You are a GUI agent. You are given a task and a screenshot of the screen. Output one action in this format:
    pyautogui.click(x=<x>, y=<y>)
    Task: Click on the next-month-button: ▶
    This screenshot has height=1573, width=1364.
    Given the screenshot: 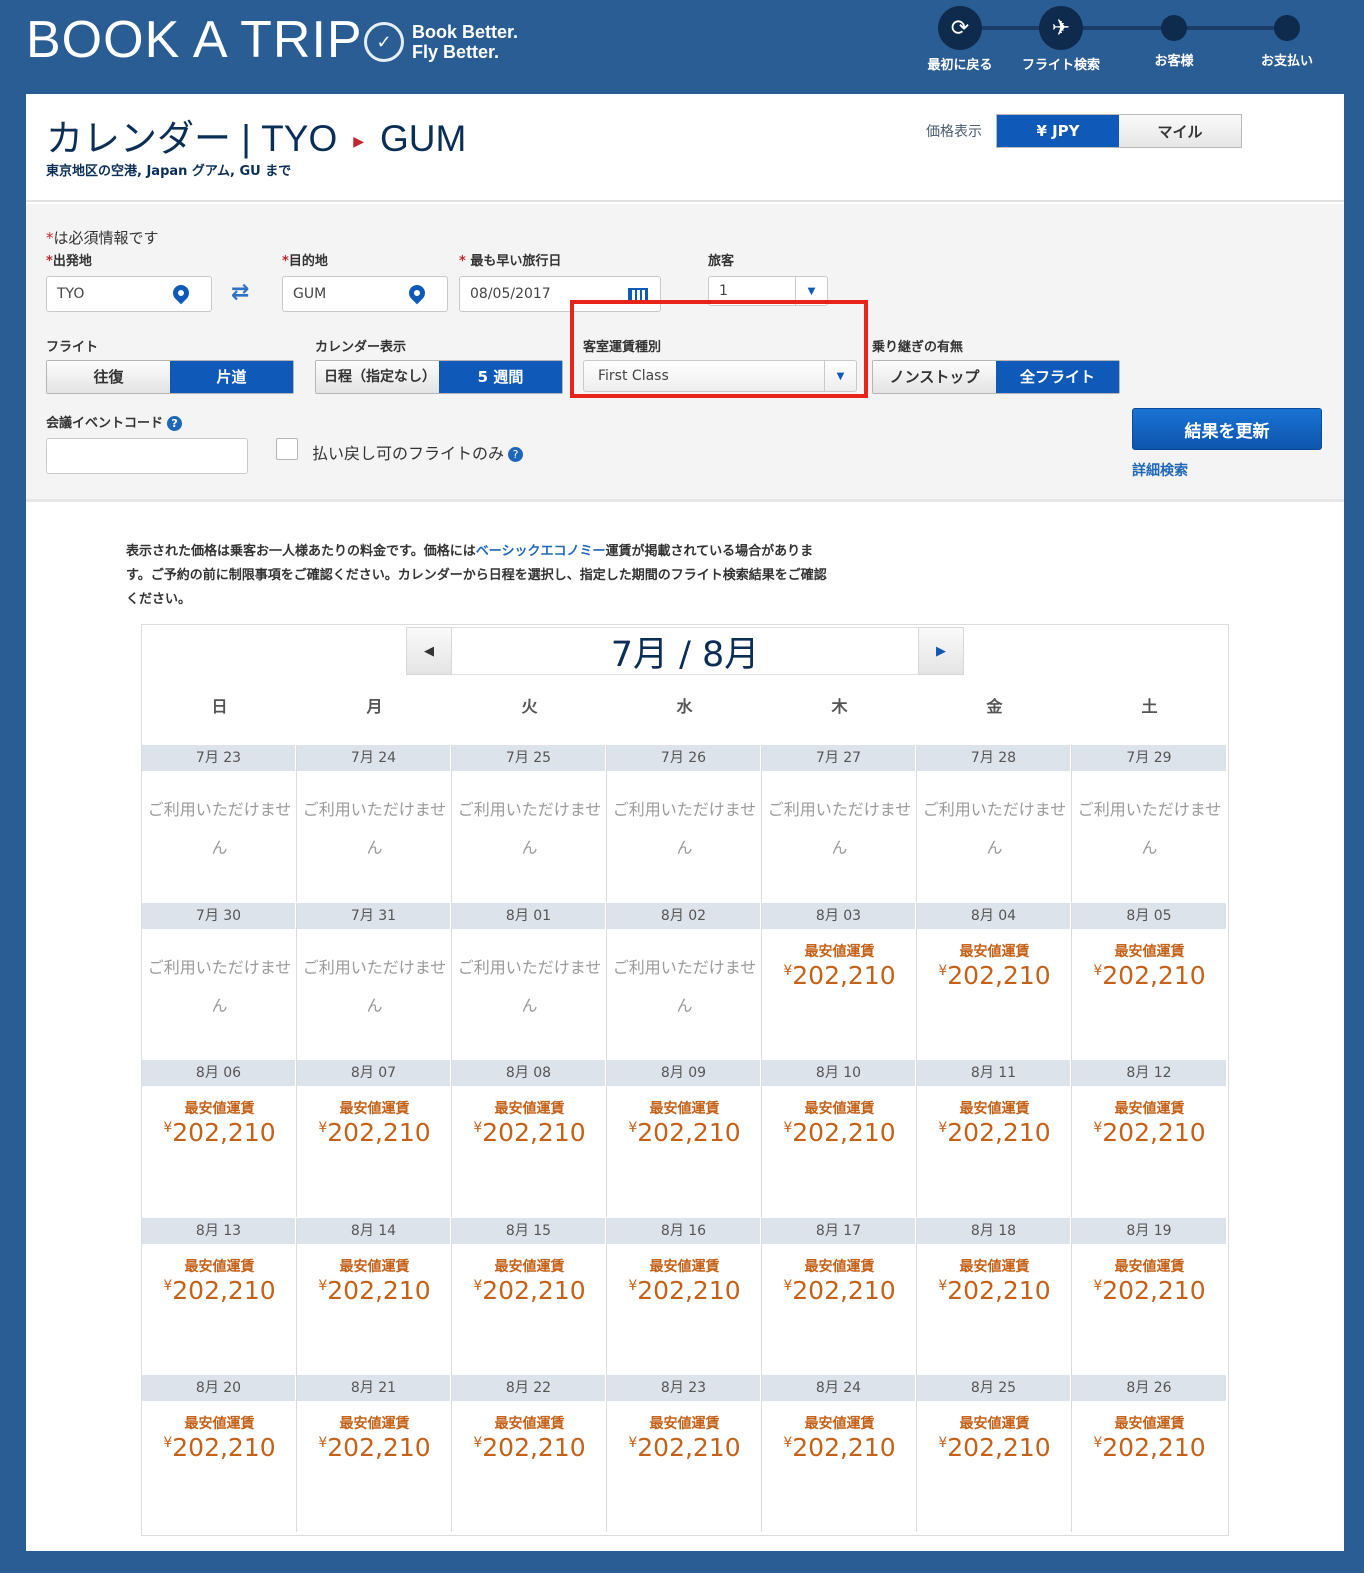 What is the action you would take?
    pyautogui.click(x=941, y=651)
    